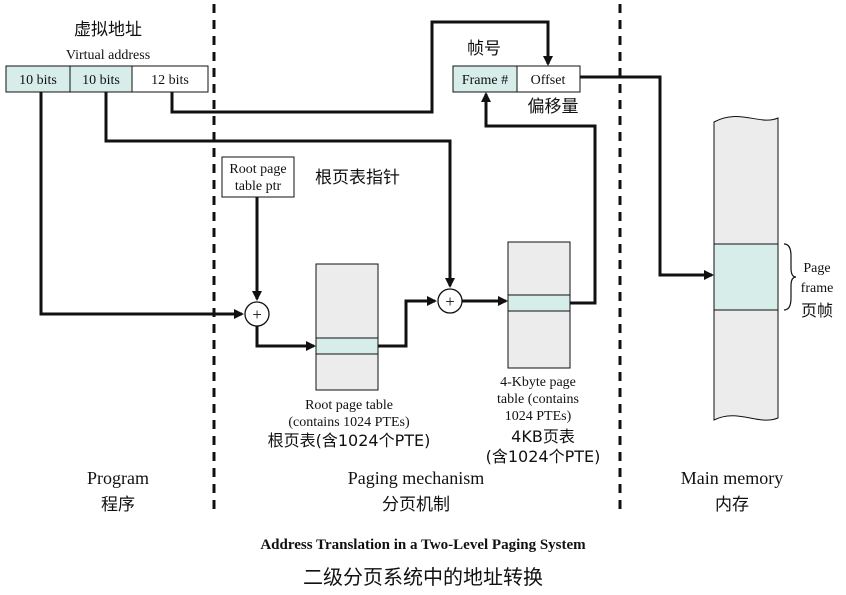 The height and width of the screenshot is (595, 846). I want to click on wire-root-entry, so click(407, 322).